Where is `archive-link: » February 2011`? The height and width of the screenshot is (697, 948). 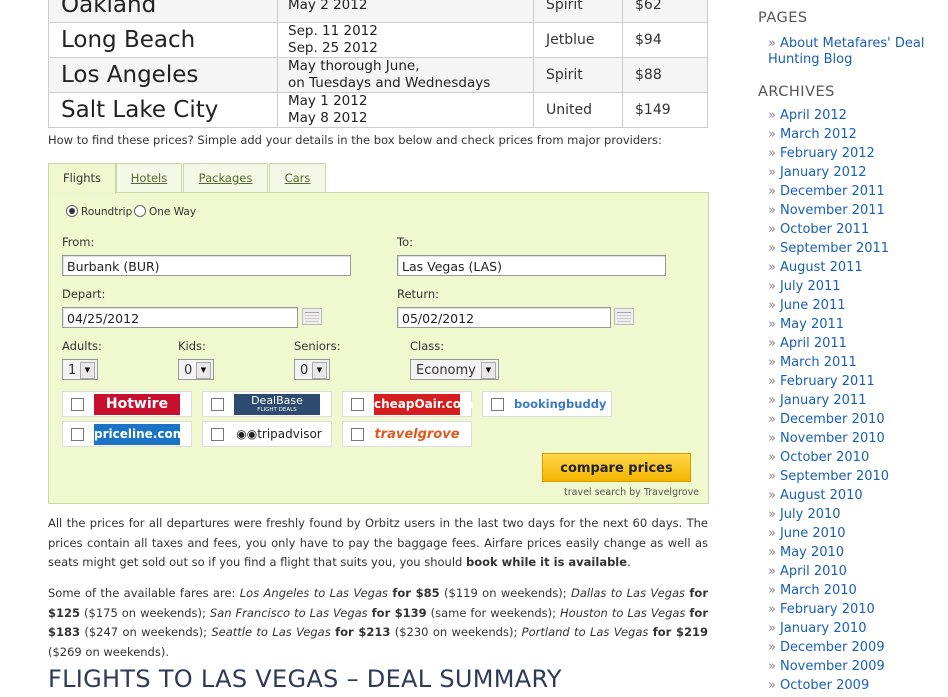 archive-link: » February 2011 is located at coordinates (821, 381).